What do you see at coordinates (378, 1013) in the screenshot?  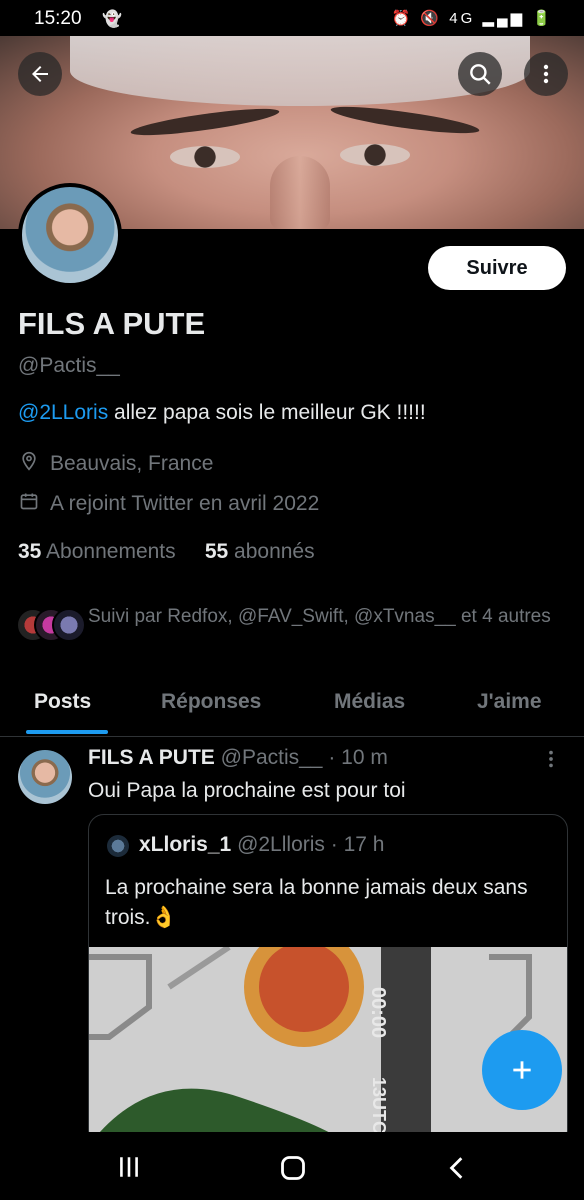 I see `media-overlay-text-1: 00:00` at bounding box center [378, 1013].